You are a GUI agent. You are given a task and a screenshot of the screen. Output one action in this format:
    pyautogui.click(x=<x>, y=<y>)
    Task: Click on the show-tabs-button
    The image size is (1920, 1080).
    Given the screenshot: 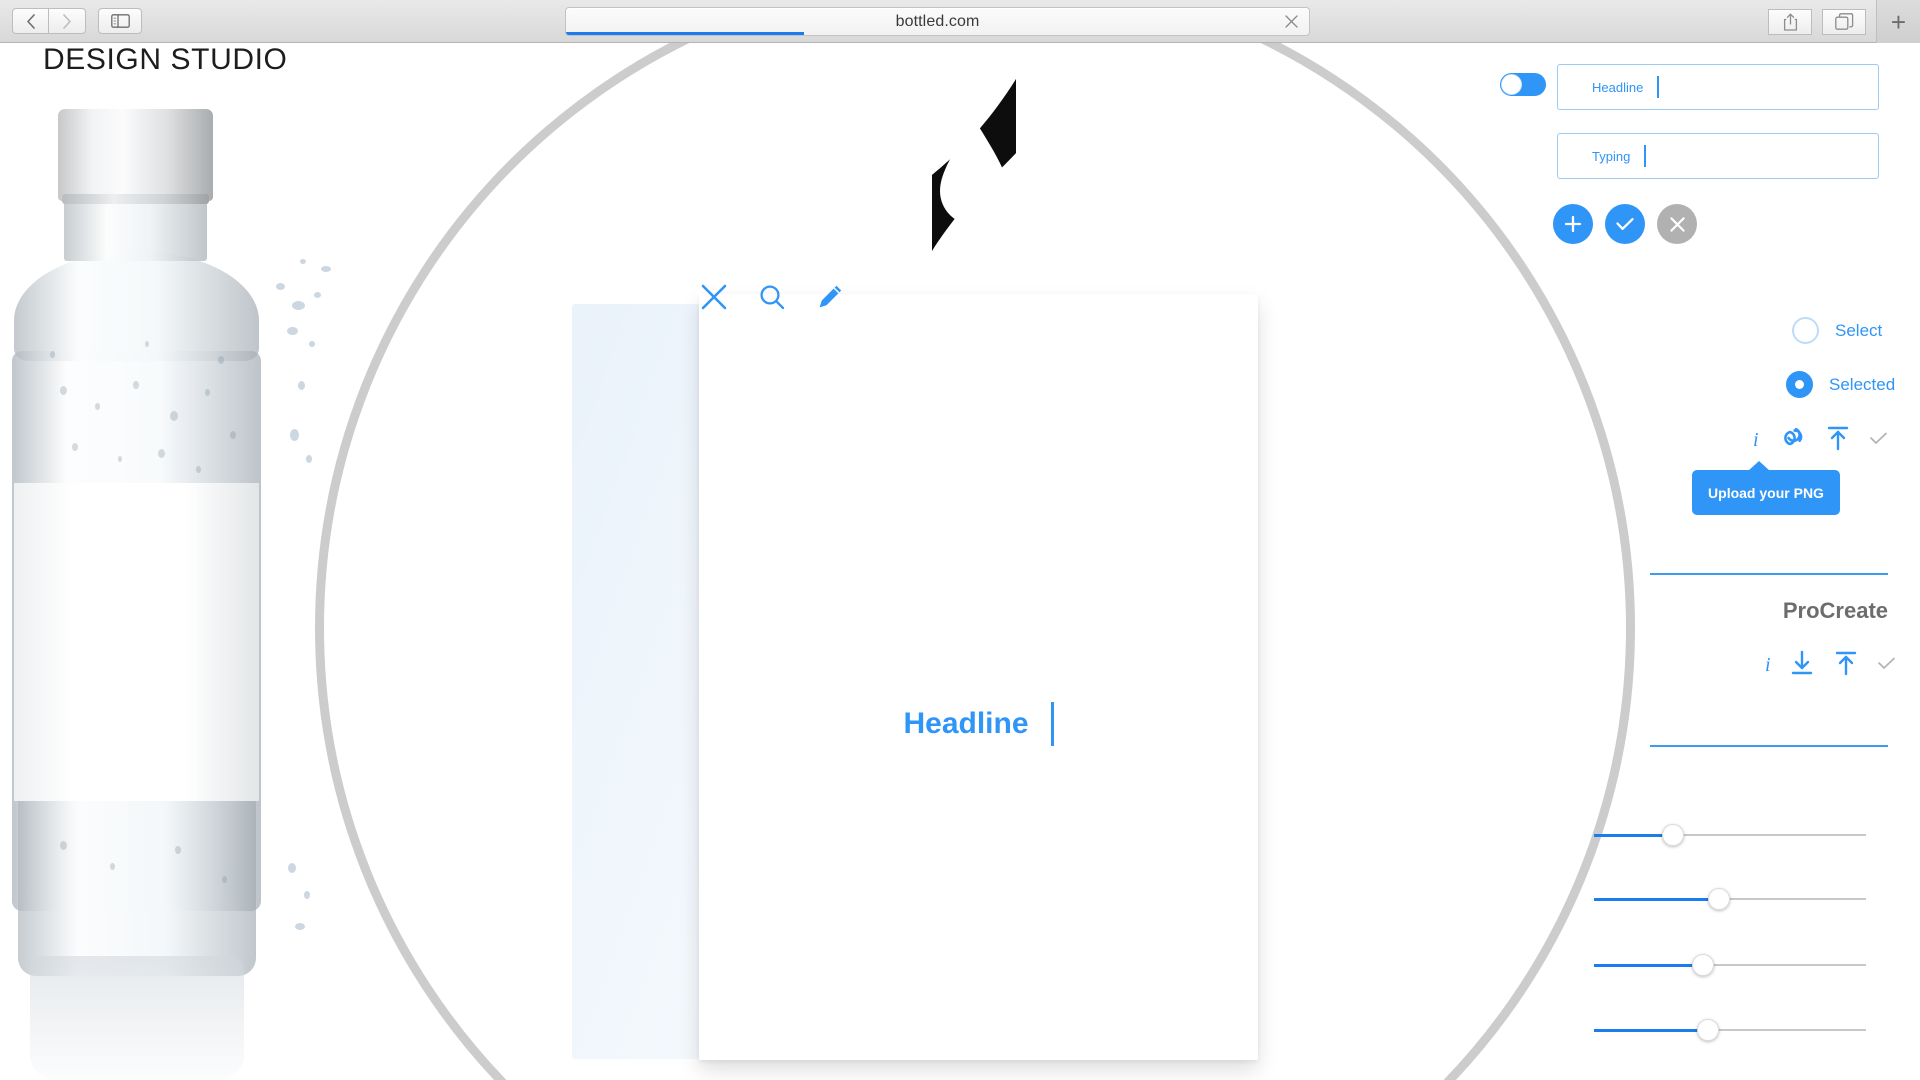 What is the action you would take?
    pyautogui.click(x=1844, y=21)
    